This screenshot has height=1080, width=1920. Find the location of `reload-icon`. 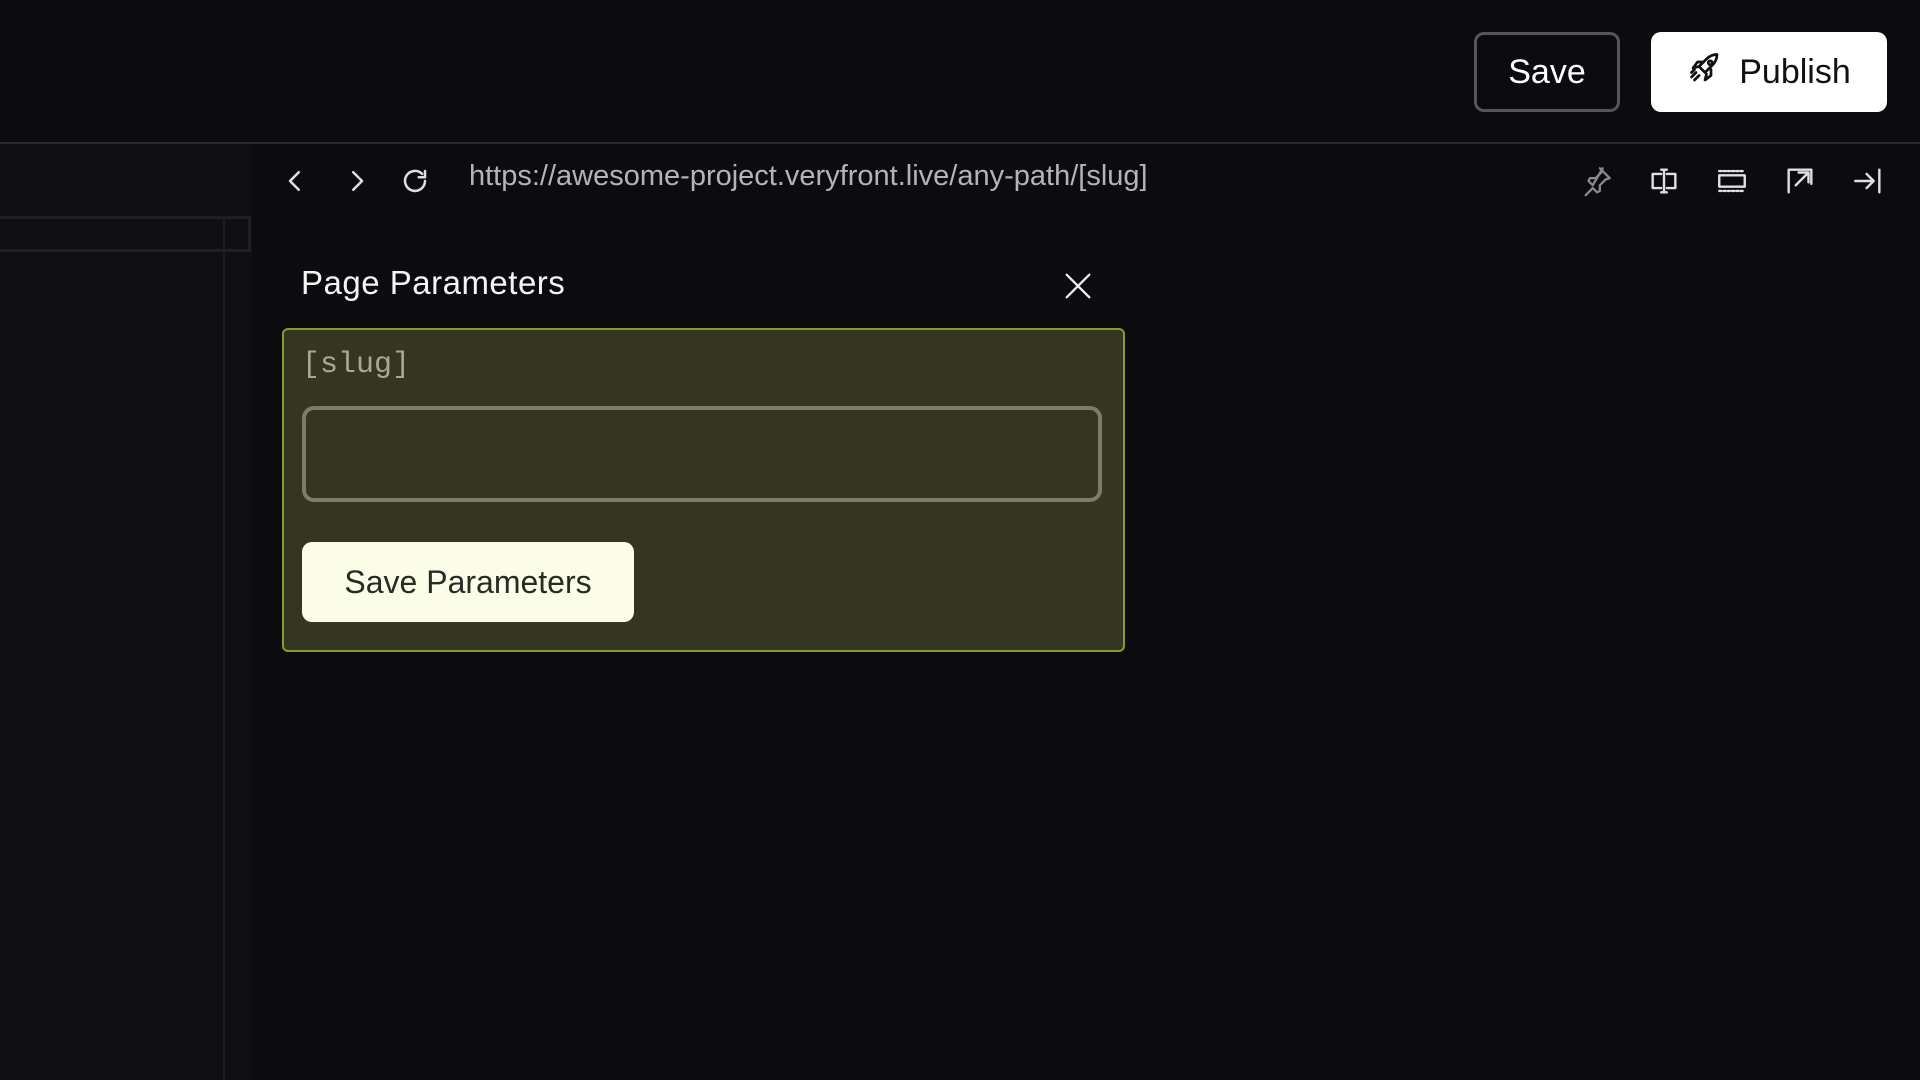

reload-icon is located at coordinates (415, 181).